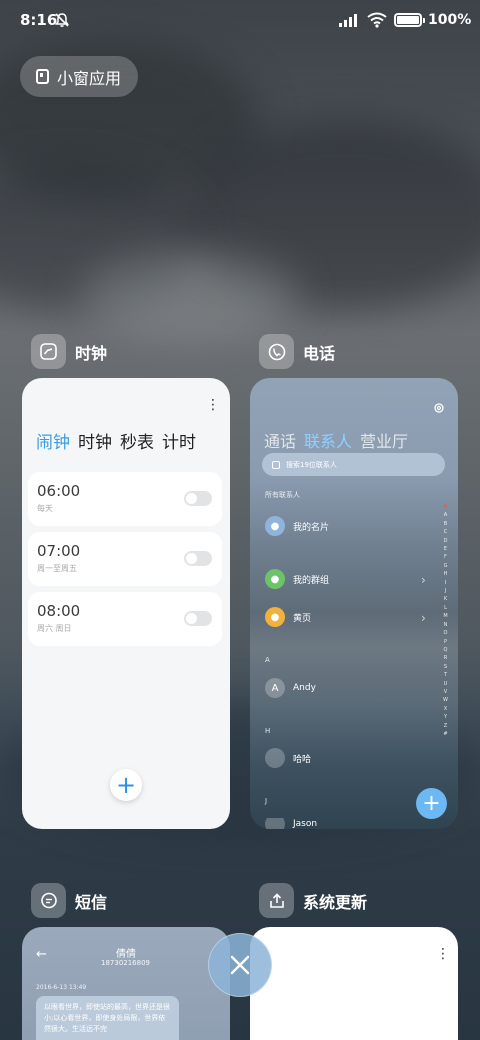 This screenshot has width=480, height=1040. Describe the element at coordinates (48, 351) in the screenshot. I see `clock-app-icon` at that location.